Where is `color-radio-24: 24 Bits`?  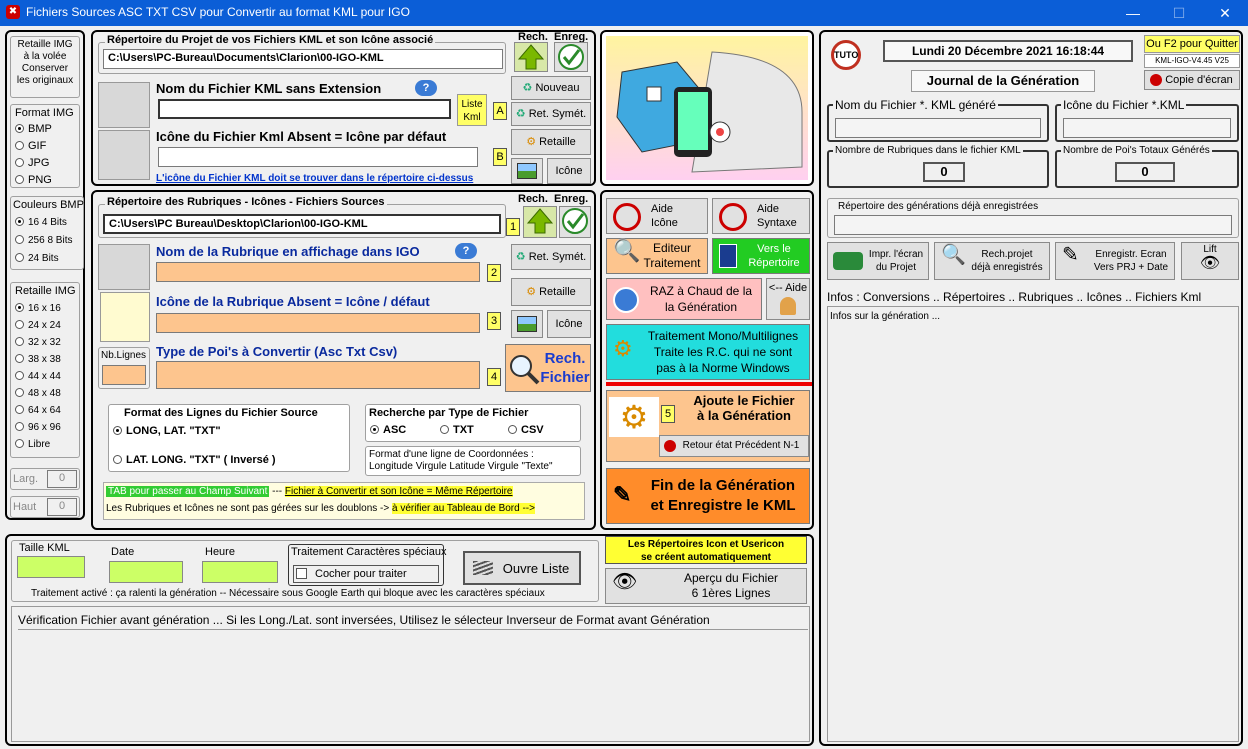
color-radio-24: 24 Bits is located at coordinates (37, 258).